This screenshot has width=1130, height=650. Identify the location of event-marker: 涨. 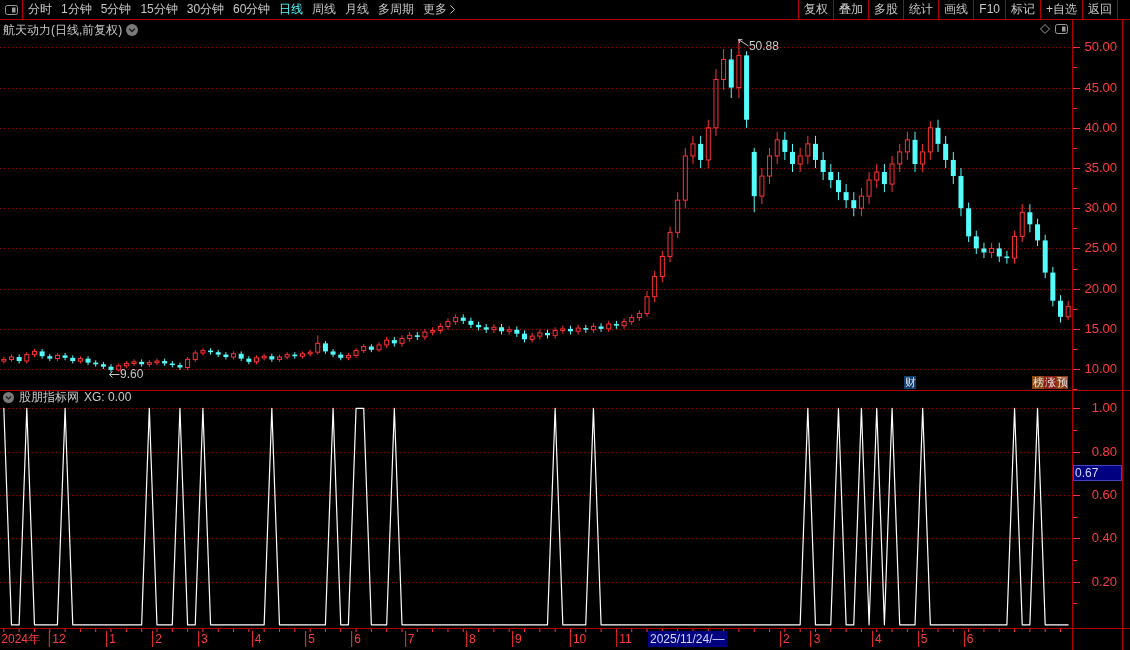
(1050, 382).